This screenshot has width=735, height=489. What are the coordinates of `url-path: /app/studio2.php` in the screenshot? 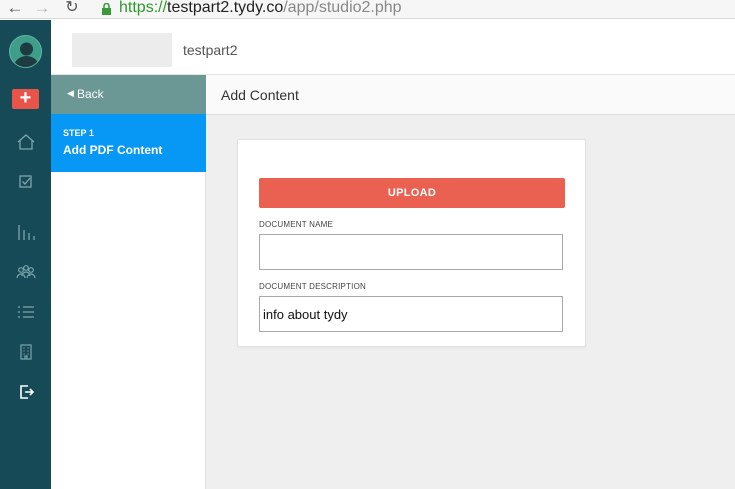 It's located at (342, 8).